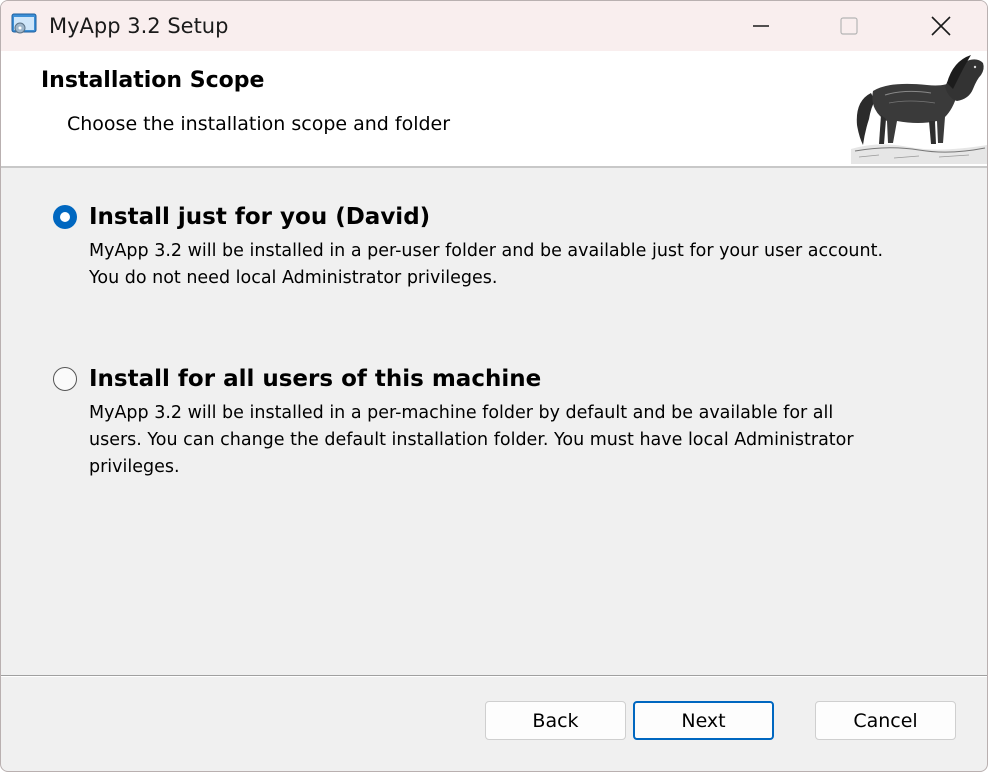 The image size is (988, 772). Describe the element at coordinates (555, 720) in the screenshot. I see `back-button: Back` at that location.